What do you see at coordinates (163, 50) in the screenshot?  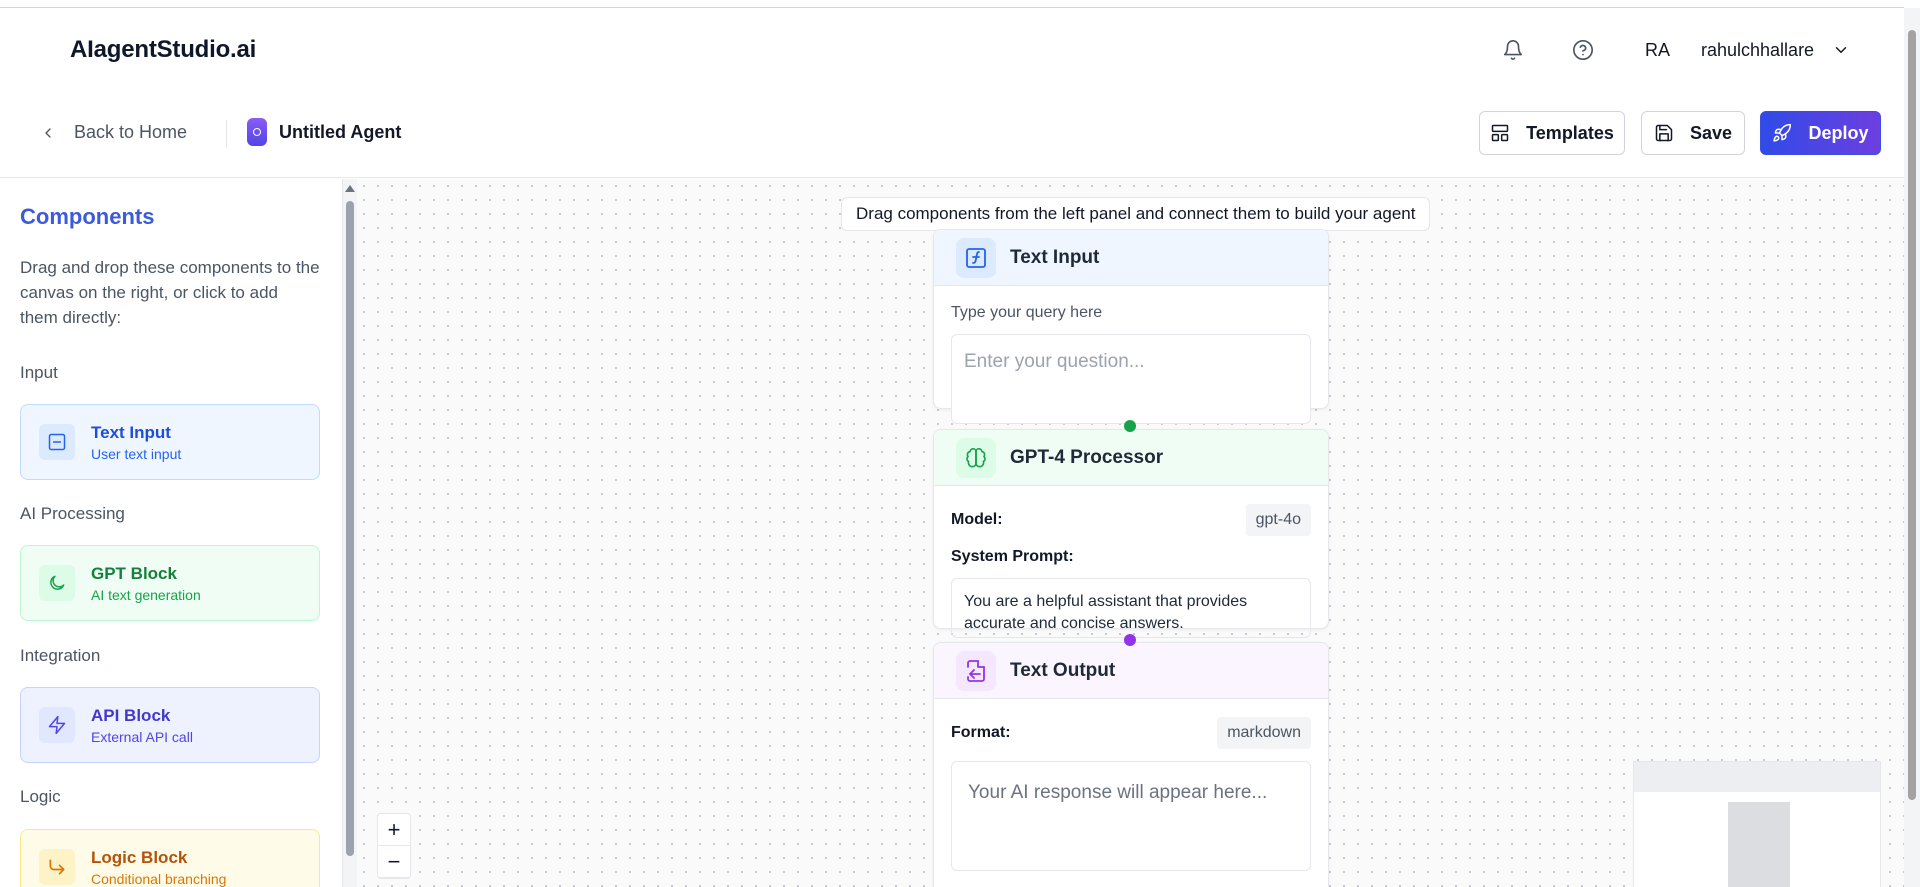 I see `brand-logo: AIagentStudio.ai` at bounding box center [163, 50].